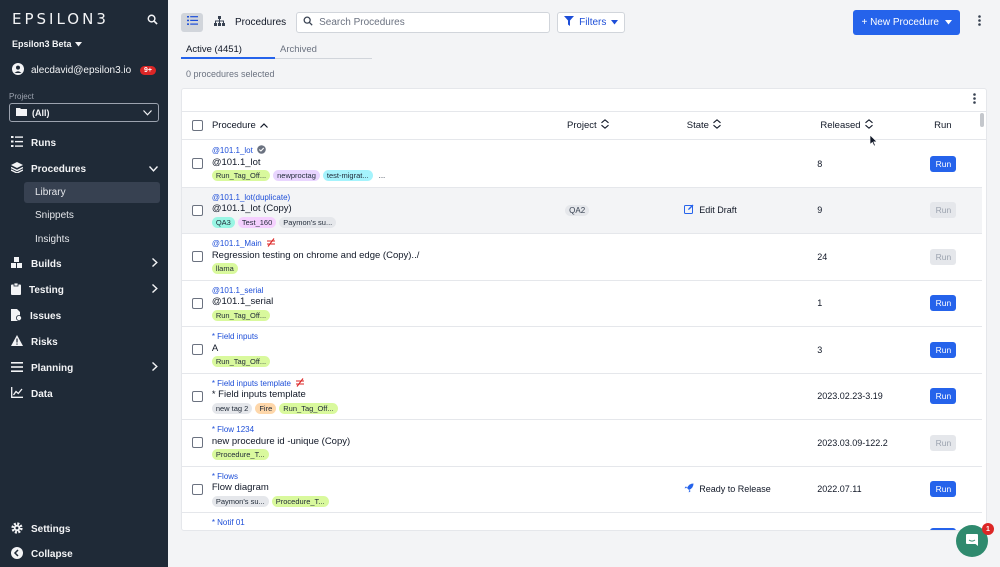  What do you see at coordinates (84, 290) in the screenshot?
I see `sidebar-item-testing: Testing` at bounding box center [84, 290].